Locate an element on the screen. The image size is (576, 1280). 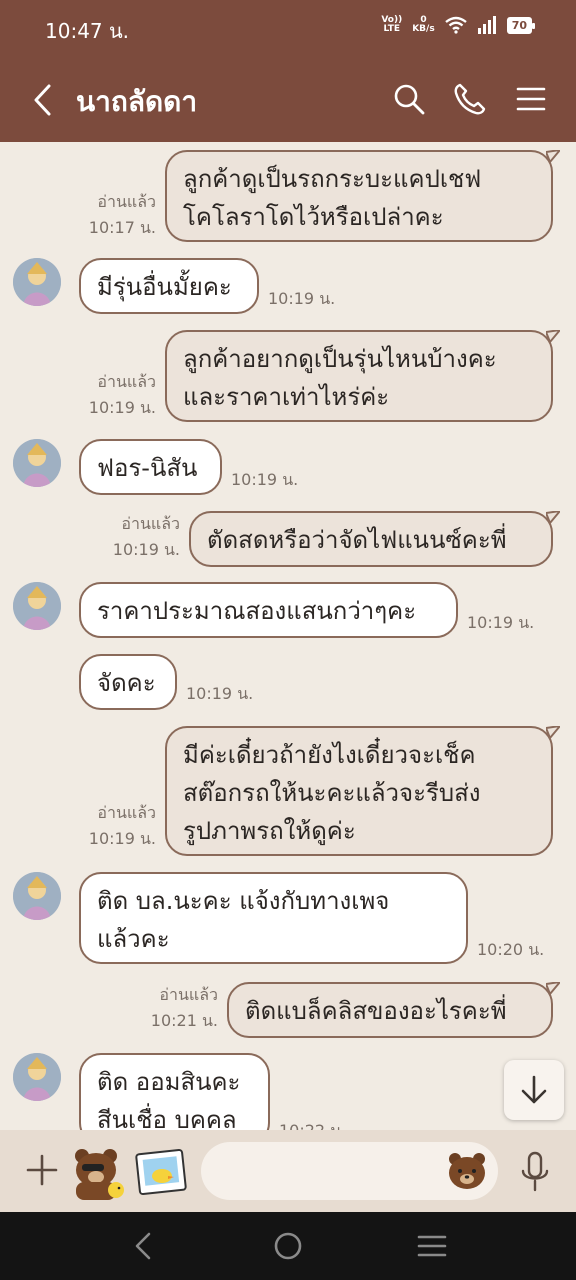
emoji-sticker-icon is located at coordinates (467, 1171).